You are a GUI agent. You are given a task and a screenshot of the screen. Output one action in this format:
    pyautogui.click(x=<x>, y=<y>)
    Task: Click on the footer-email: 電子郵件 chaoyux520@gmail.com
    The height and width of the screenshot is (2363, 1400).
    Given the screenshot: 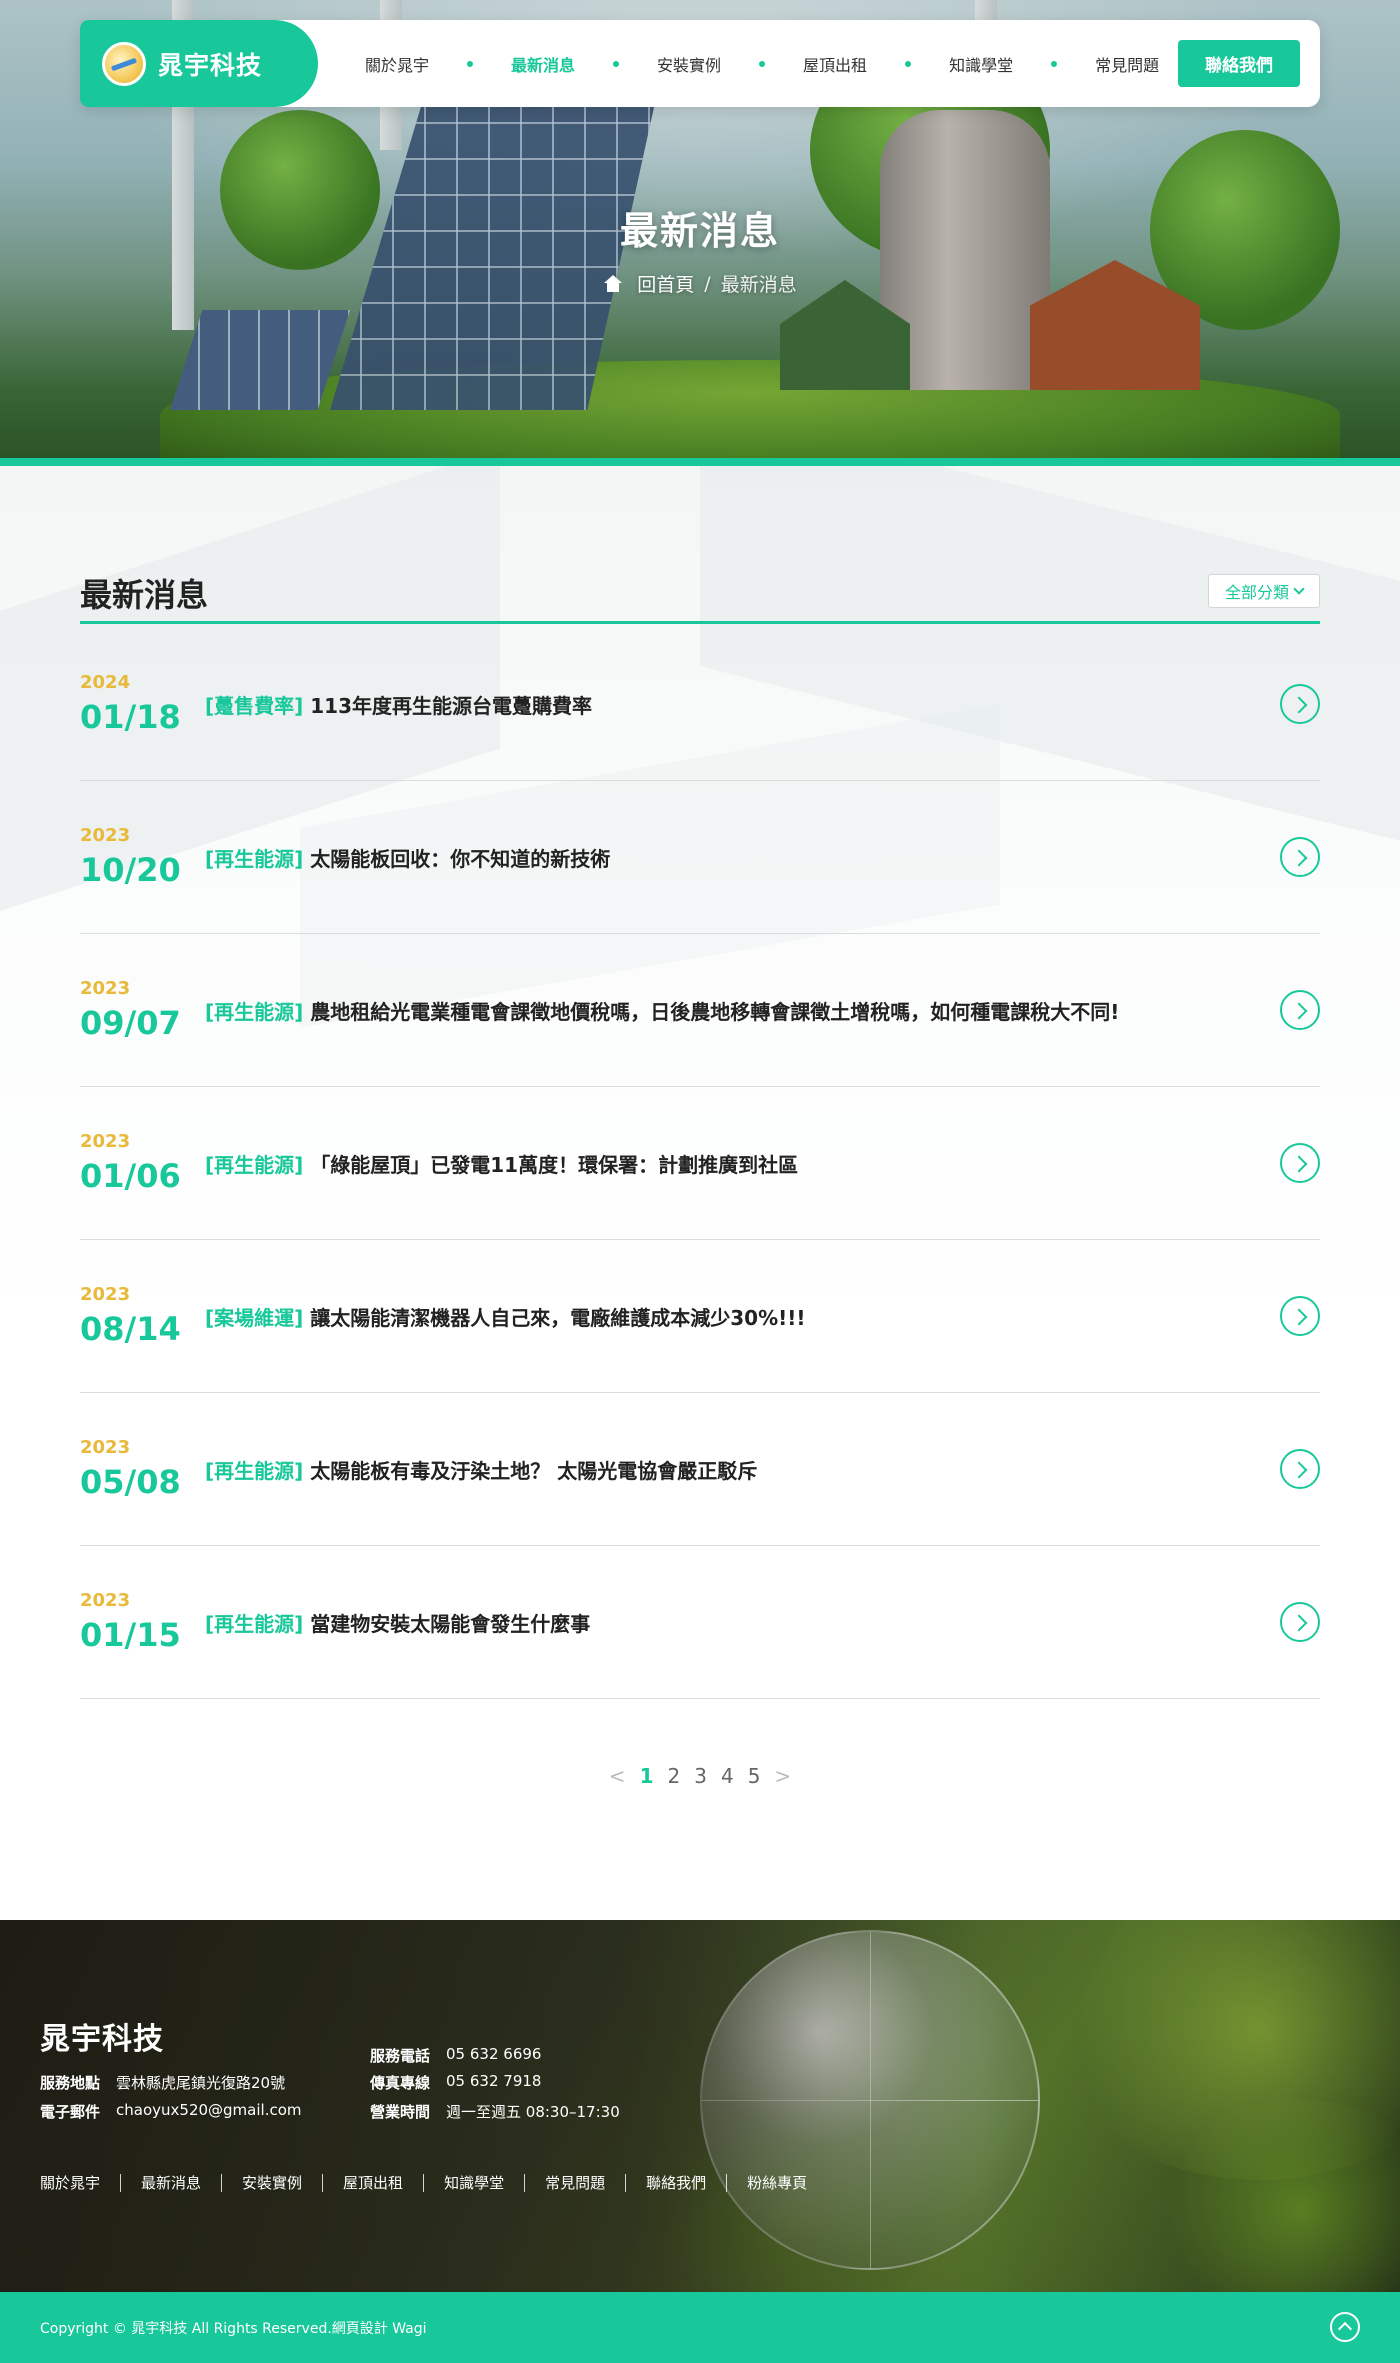 What is the action you would take?
    pyautogui.click(x=171, y=2111)
    